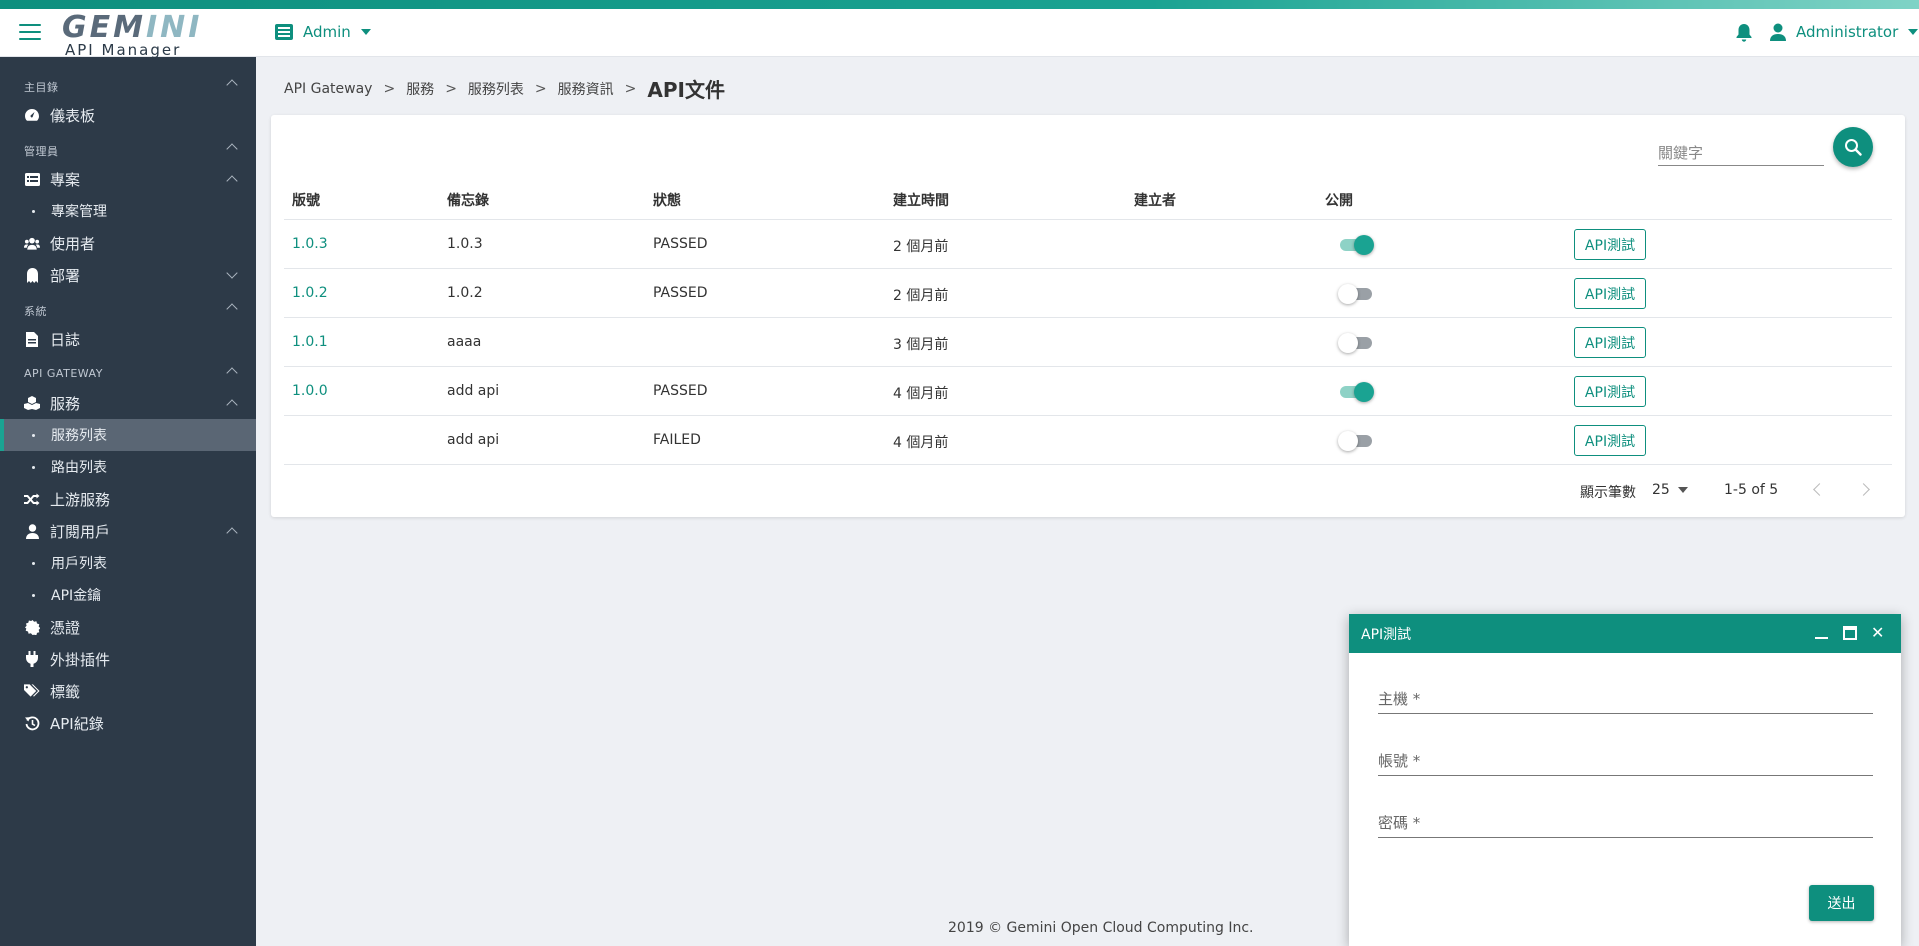 The image size is (1919, 946). I want to click on sidebar-item-projects: 專案, so click(128, 179).